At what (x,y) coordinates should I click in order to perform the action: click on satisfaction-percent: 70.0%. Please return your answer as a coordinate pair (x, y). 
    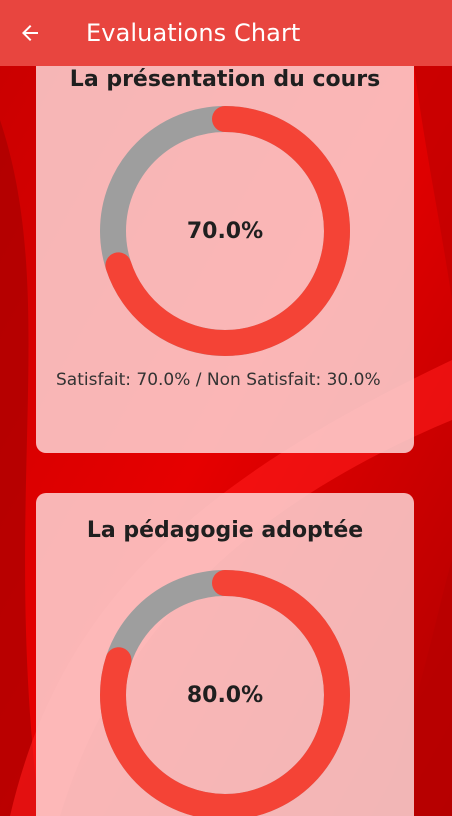
    Looking at the image, I should click on (225, 231).